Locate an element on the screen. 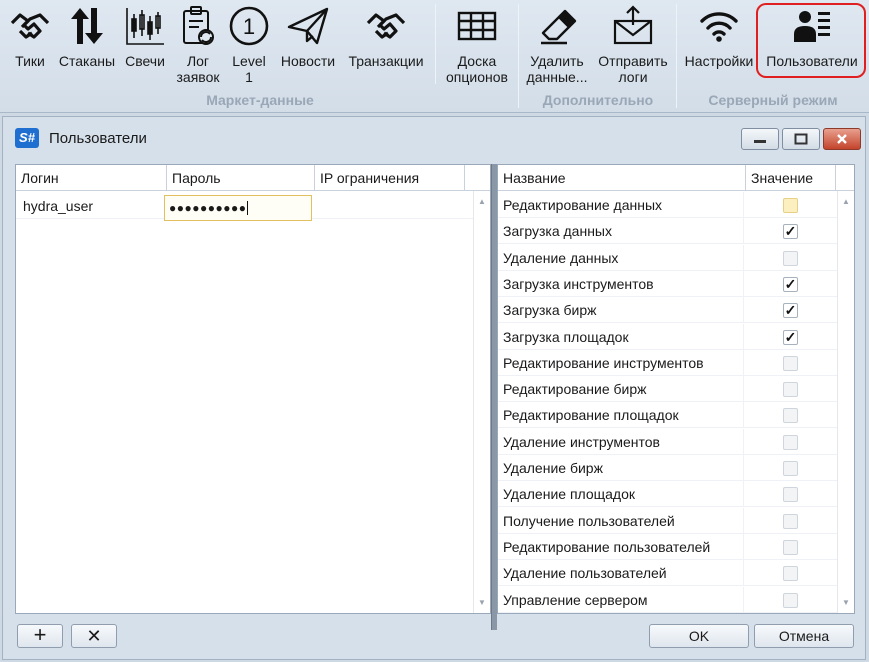  circled-one-icon: 1 is located at coordinates (249, 26).